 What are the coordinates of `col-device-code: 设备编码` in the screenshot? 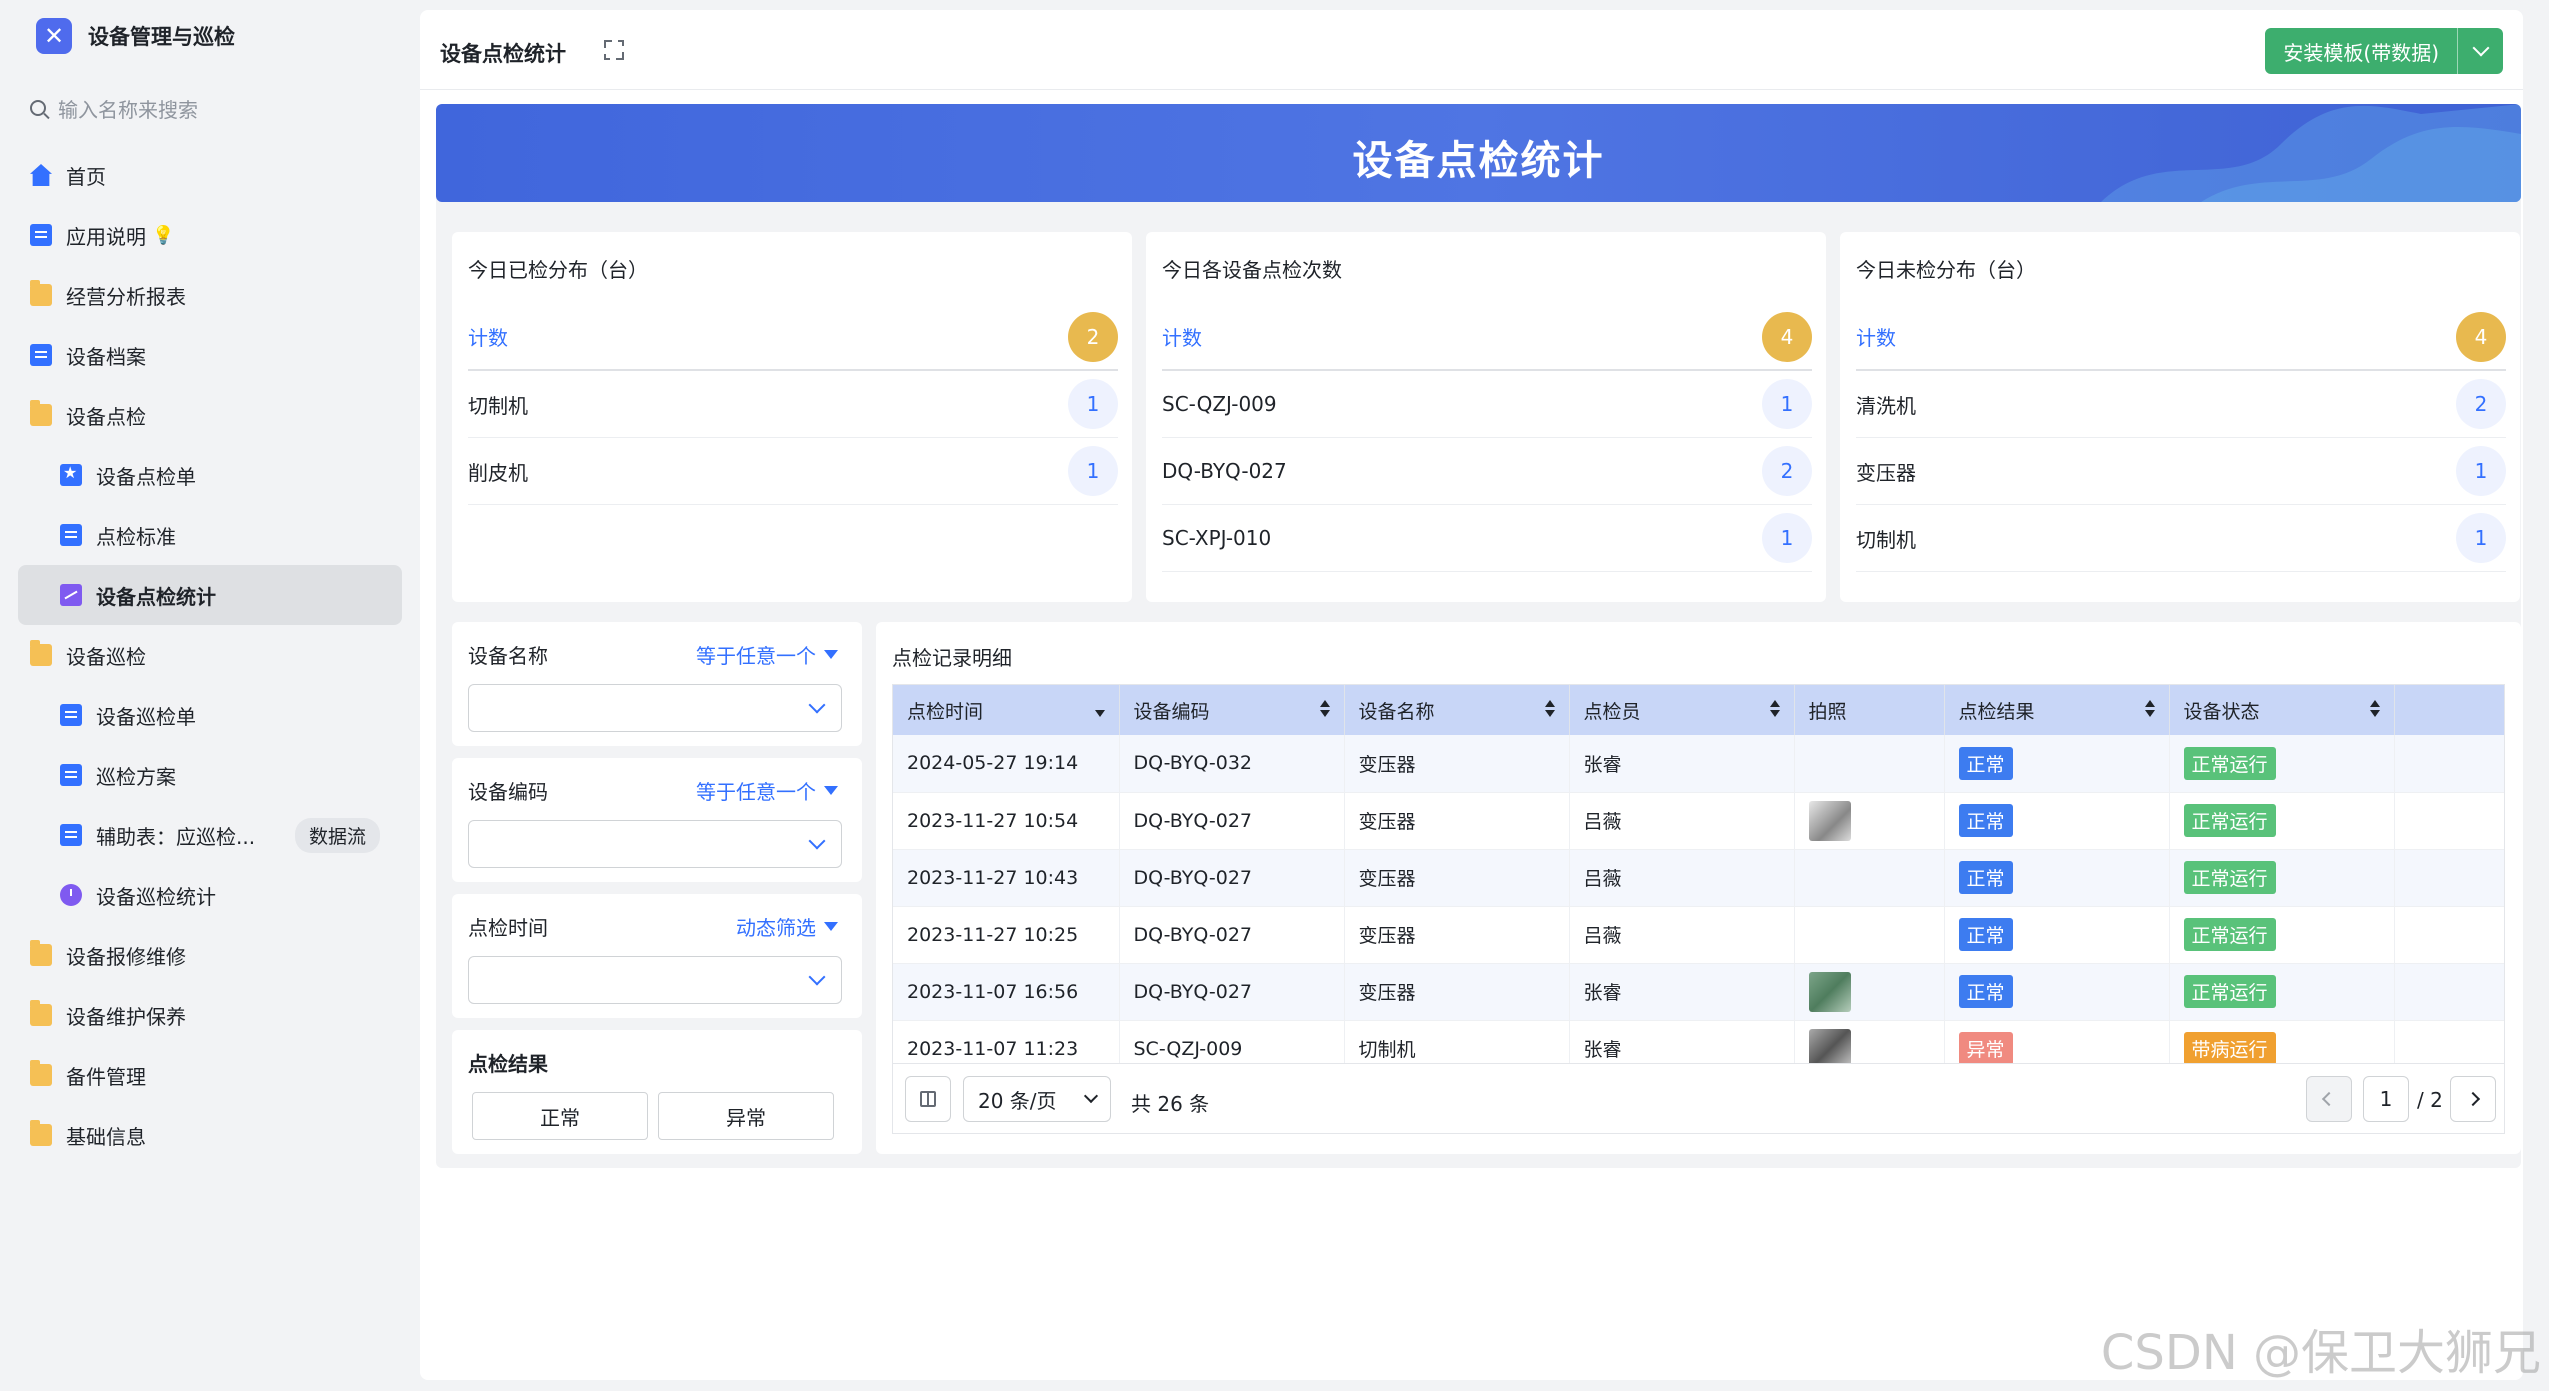 It's located at (1232, 710).